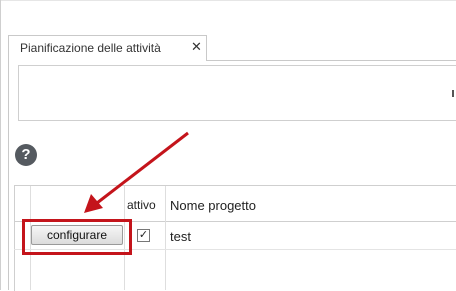 The height and width of the screenshot is (291, 456). Describe the element at coordinates (180, 236) in the screenshot. I see `project-name-cell: test` at that location.